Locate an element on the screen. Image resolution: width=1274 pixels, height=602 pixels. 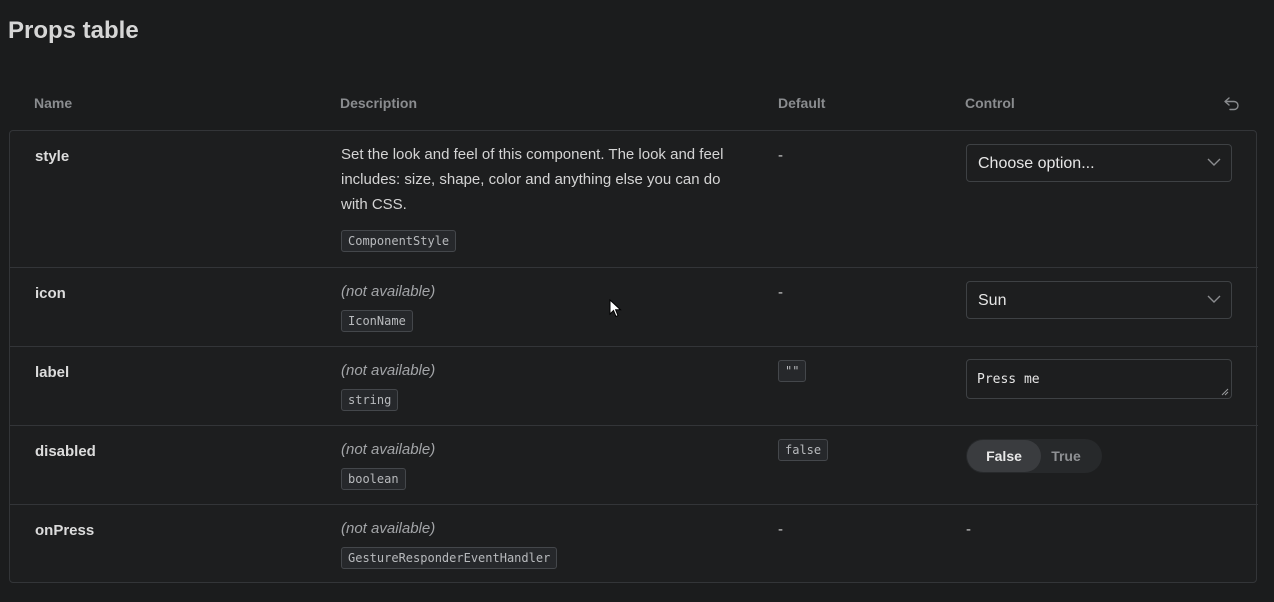
prop-name: label is located at coordinates (52, 372).